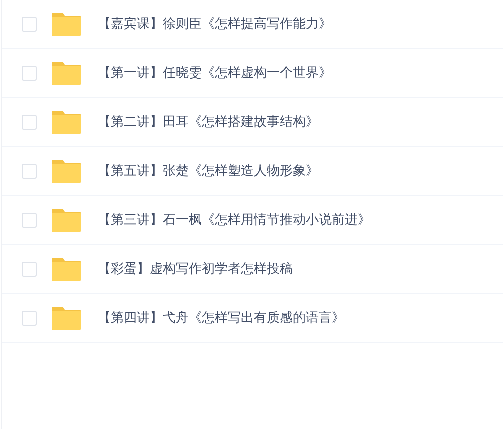  What do you see at coordinates (195, 269) in the screenshot?
I see `folder-name: 【彩蛋】虚构写作初学者怎样投稿` at bounding box center [195, 269].